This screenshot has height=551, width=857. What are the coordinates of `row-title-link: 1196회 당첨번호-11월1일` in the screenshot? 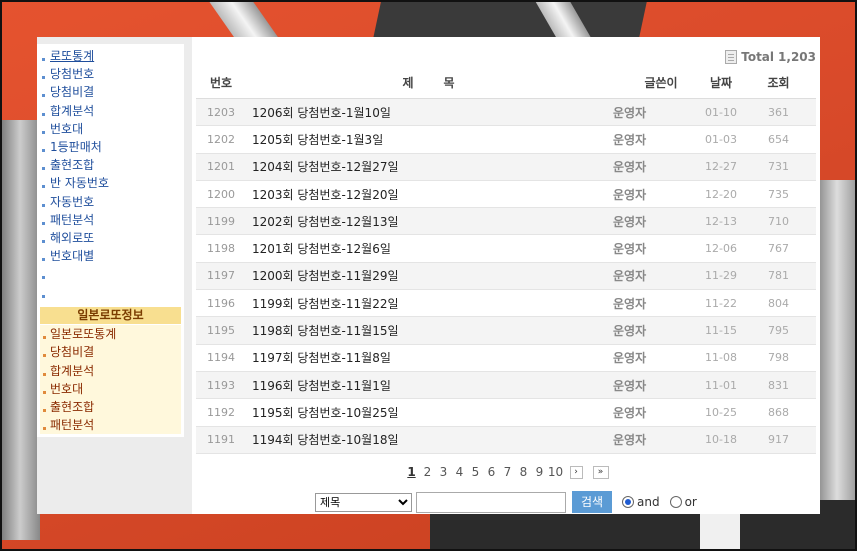 It's located at (423, 385).